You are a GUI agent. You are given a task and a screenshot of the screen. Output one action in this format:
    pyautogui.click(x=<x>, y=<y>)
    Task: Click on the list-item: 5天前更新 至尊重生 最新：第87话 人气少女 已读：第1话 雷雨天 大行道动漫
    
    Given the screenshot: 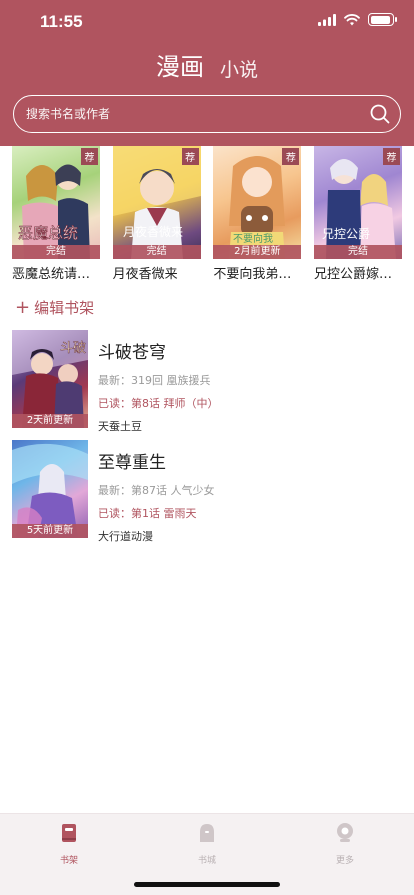 What is the action you would take?
    pyautogui.click(x=207, y=494)
    